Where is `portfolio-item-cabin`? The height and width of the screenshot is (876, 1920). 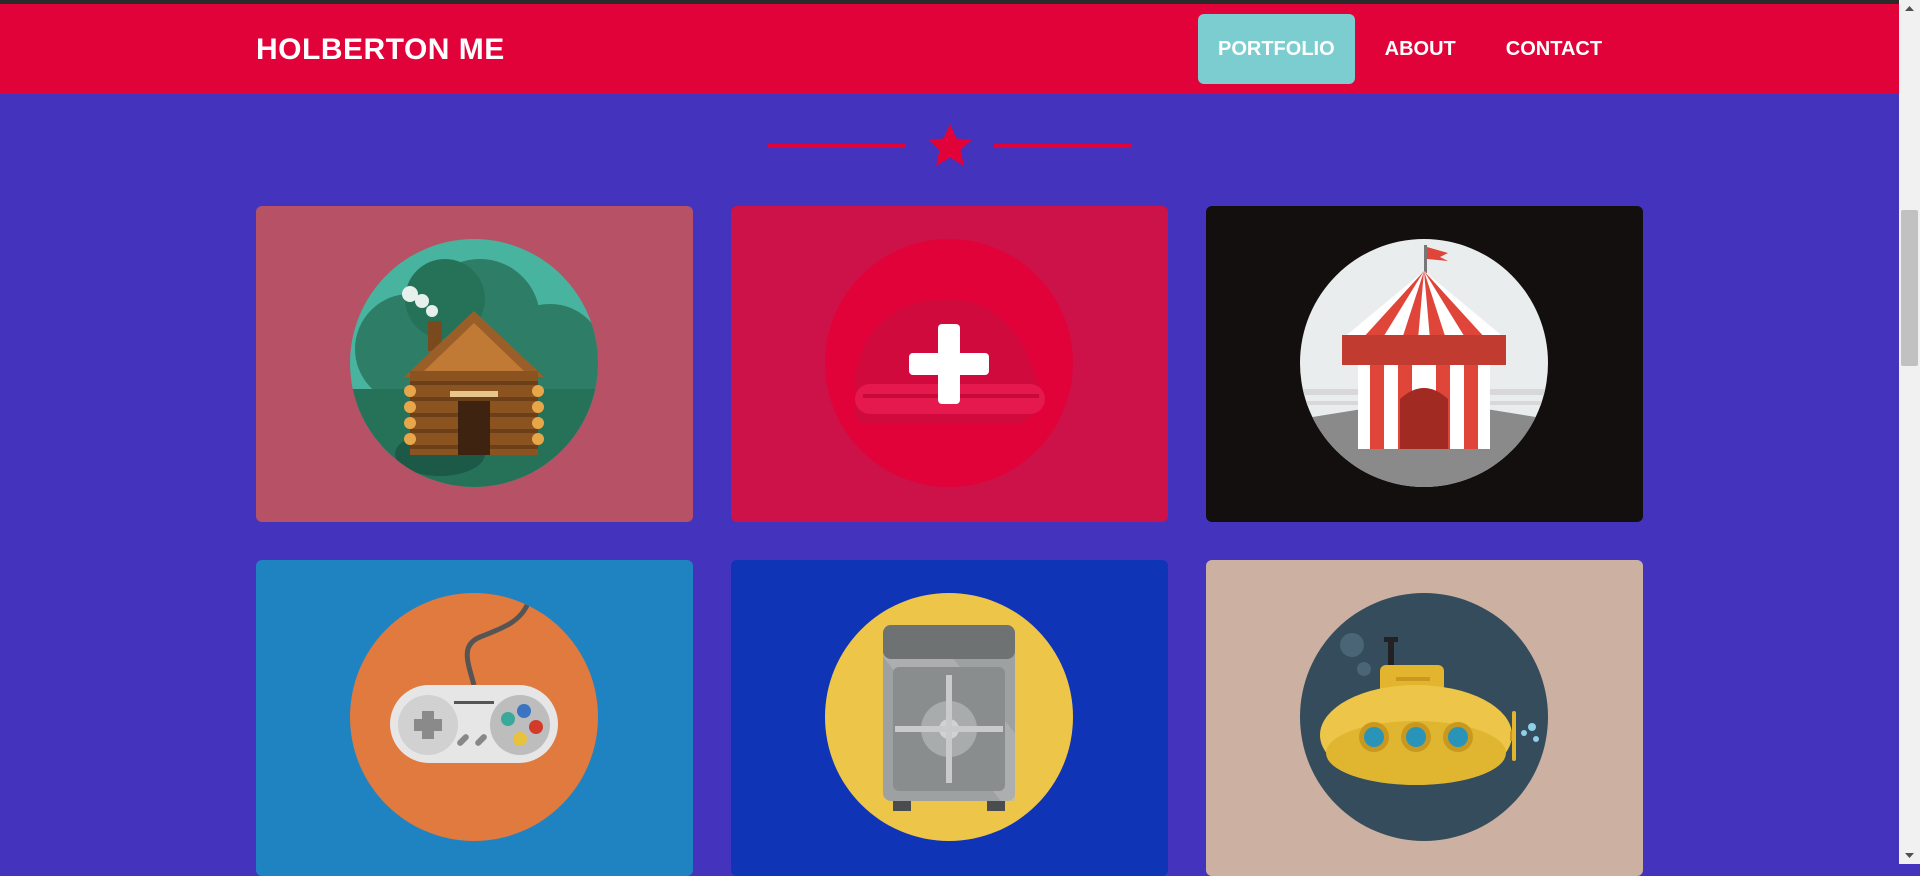 portfolio-item-cabin is located at coordinates (474, 364).